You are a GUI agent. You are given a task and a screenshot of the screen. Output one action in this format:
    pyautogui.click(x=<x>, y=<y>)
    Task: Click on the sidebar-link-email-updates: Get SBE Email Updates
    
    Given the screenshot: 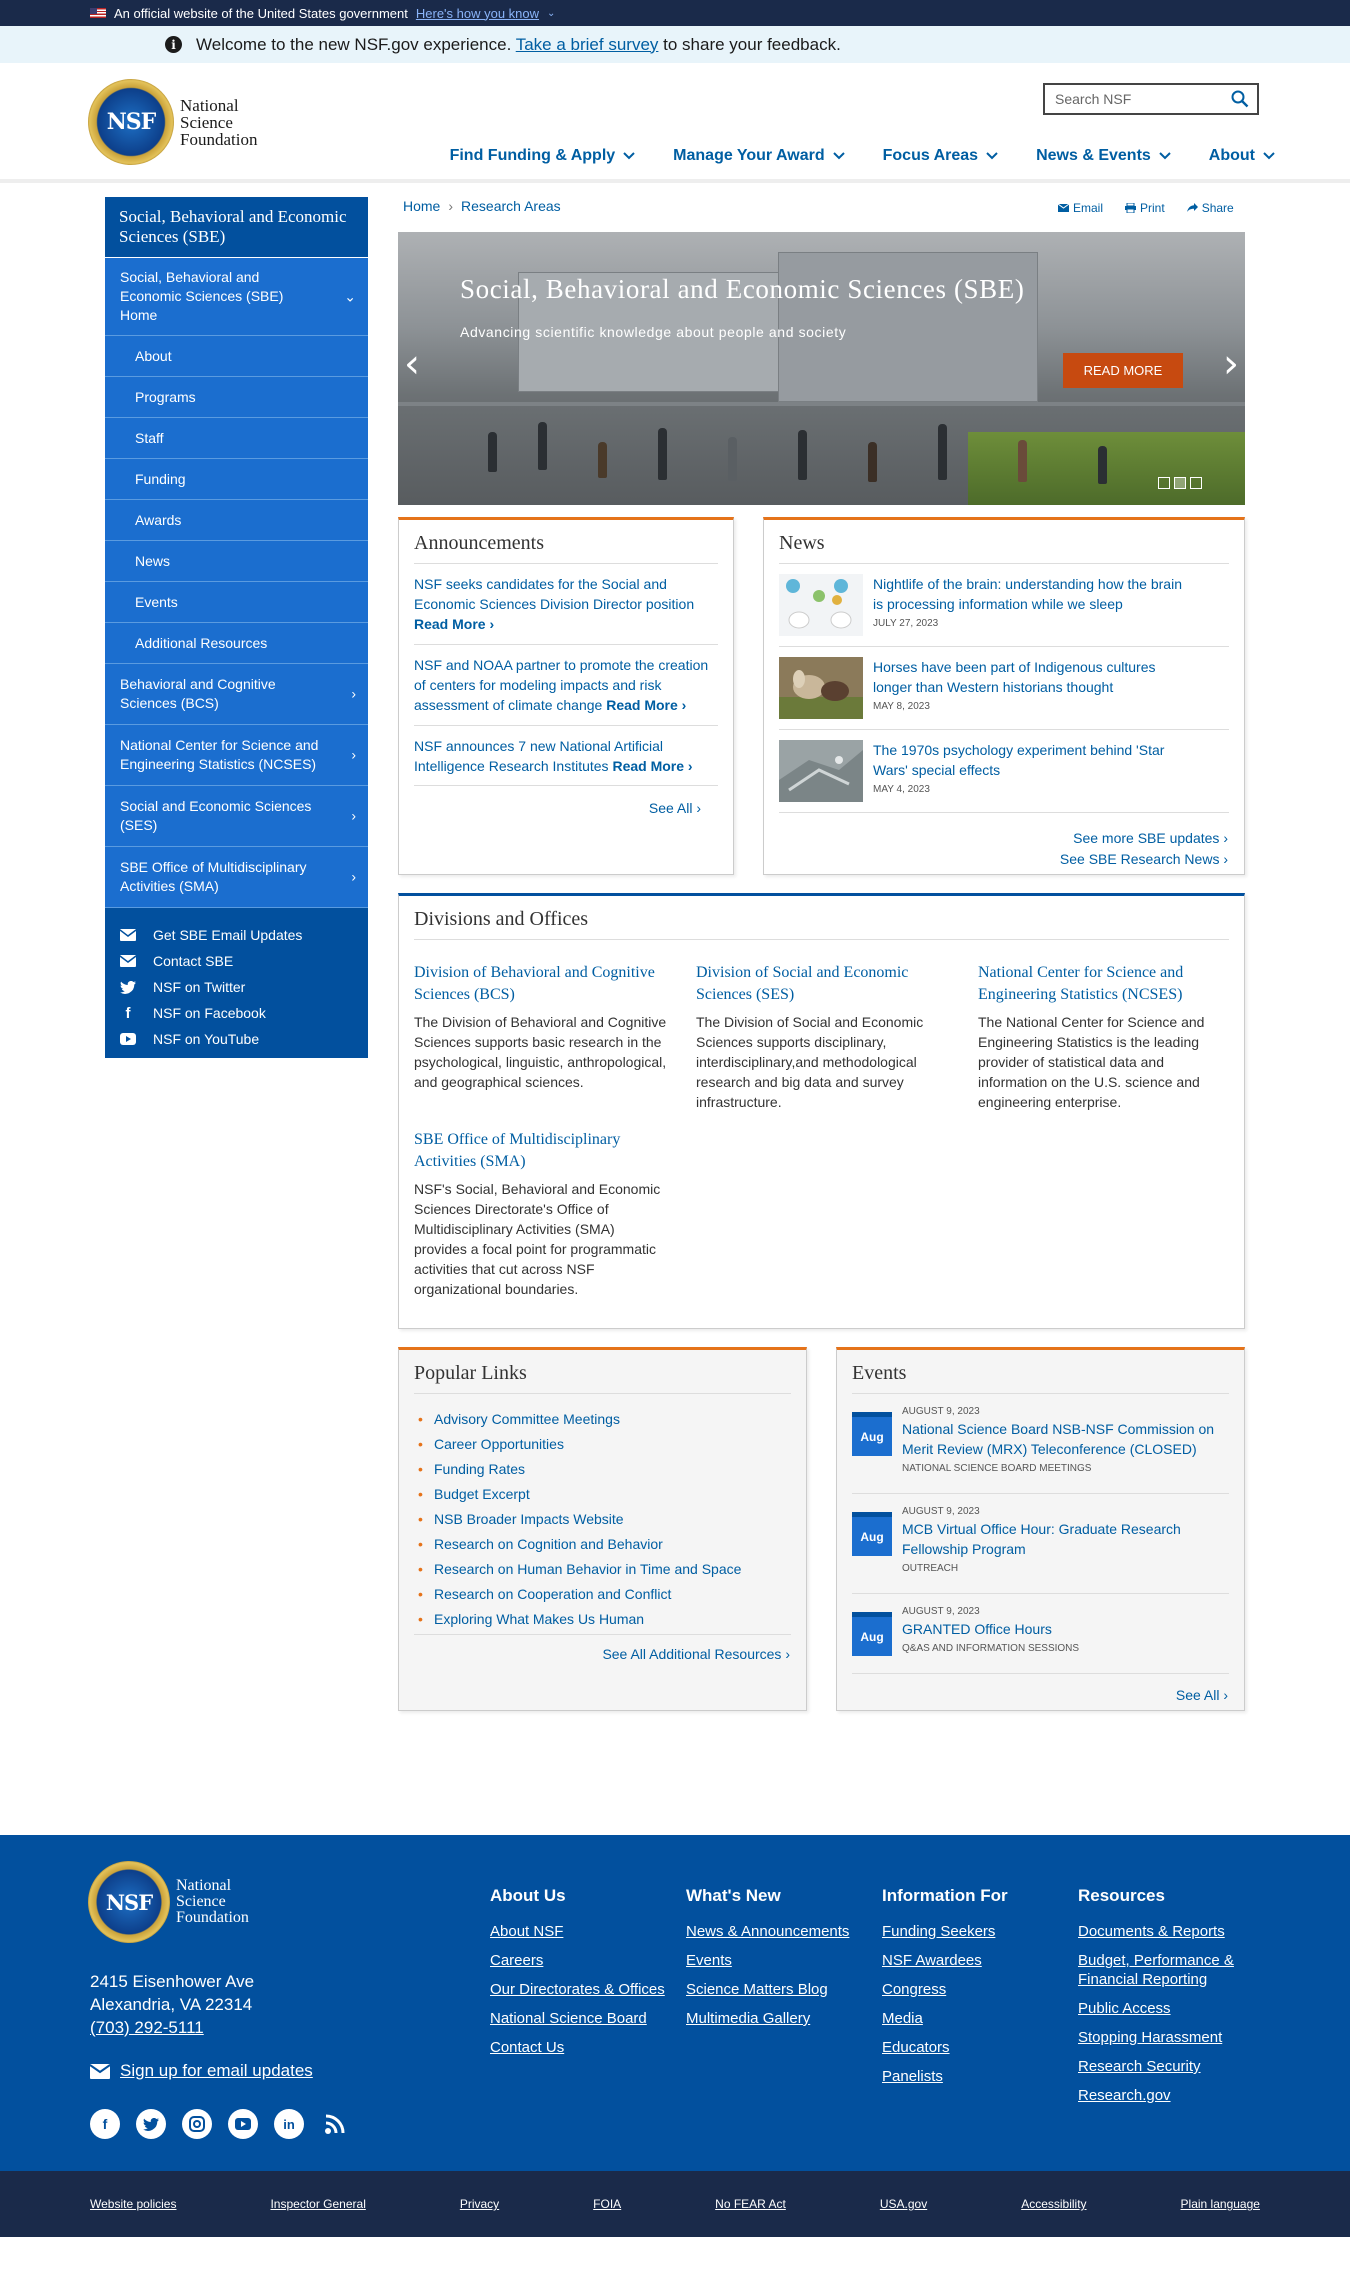 What is the action you would take?
    pyautogui.click(x=236, y=935)
    